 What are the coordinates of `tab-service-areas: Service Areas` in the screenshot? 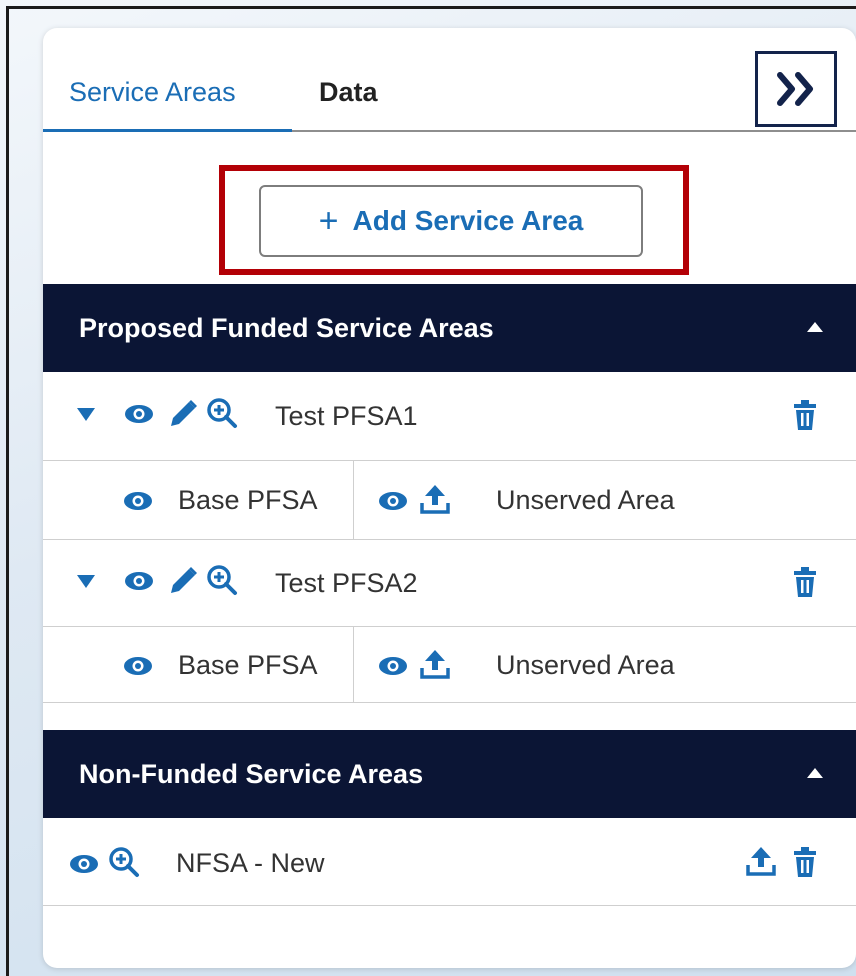 It's located at (152, 92).